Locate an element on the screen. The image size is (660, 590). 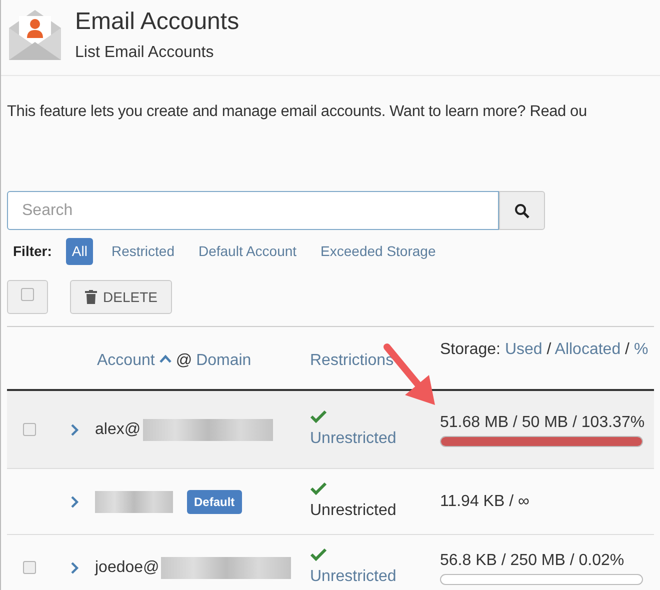
account-email: joedoe@ is located at coordinates (127, 568).